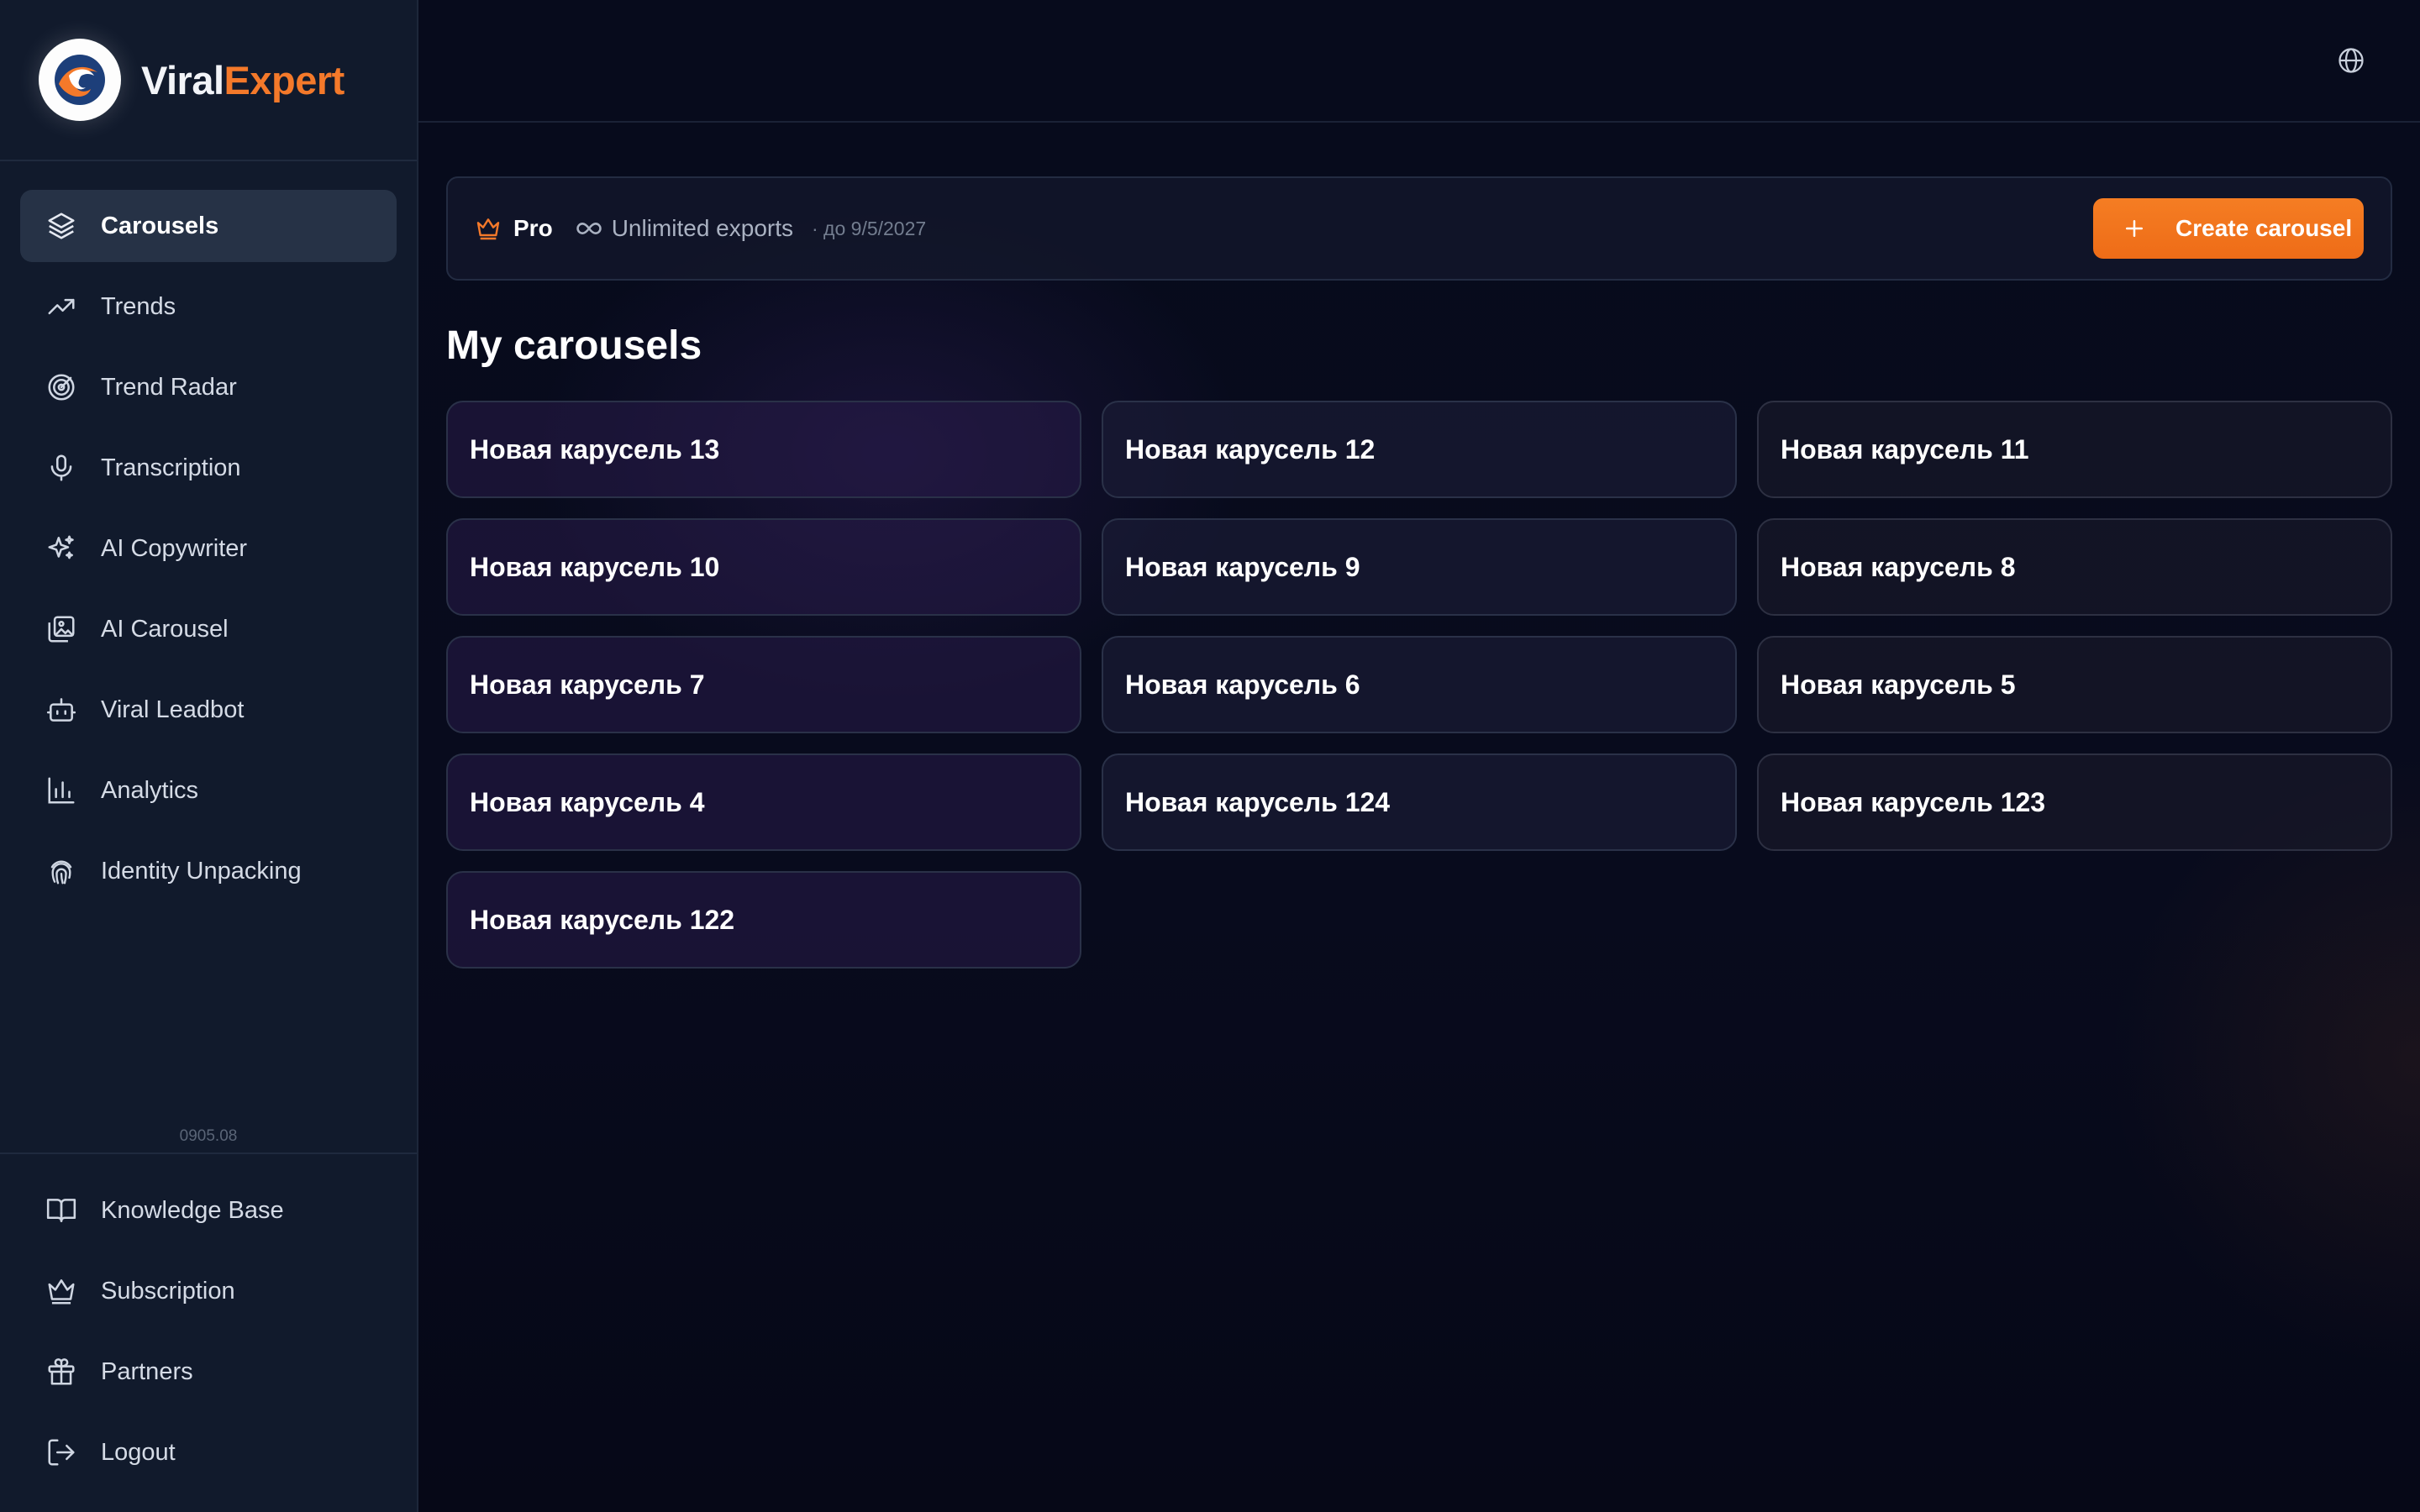 The image size is (2420, 1512). I want to click on carousel-card: Новая карусель 11, so click(2074, 449).